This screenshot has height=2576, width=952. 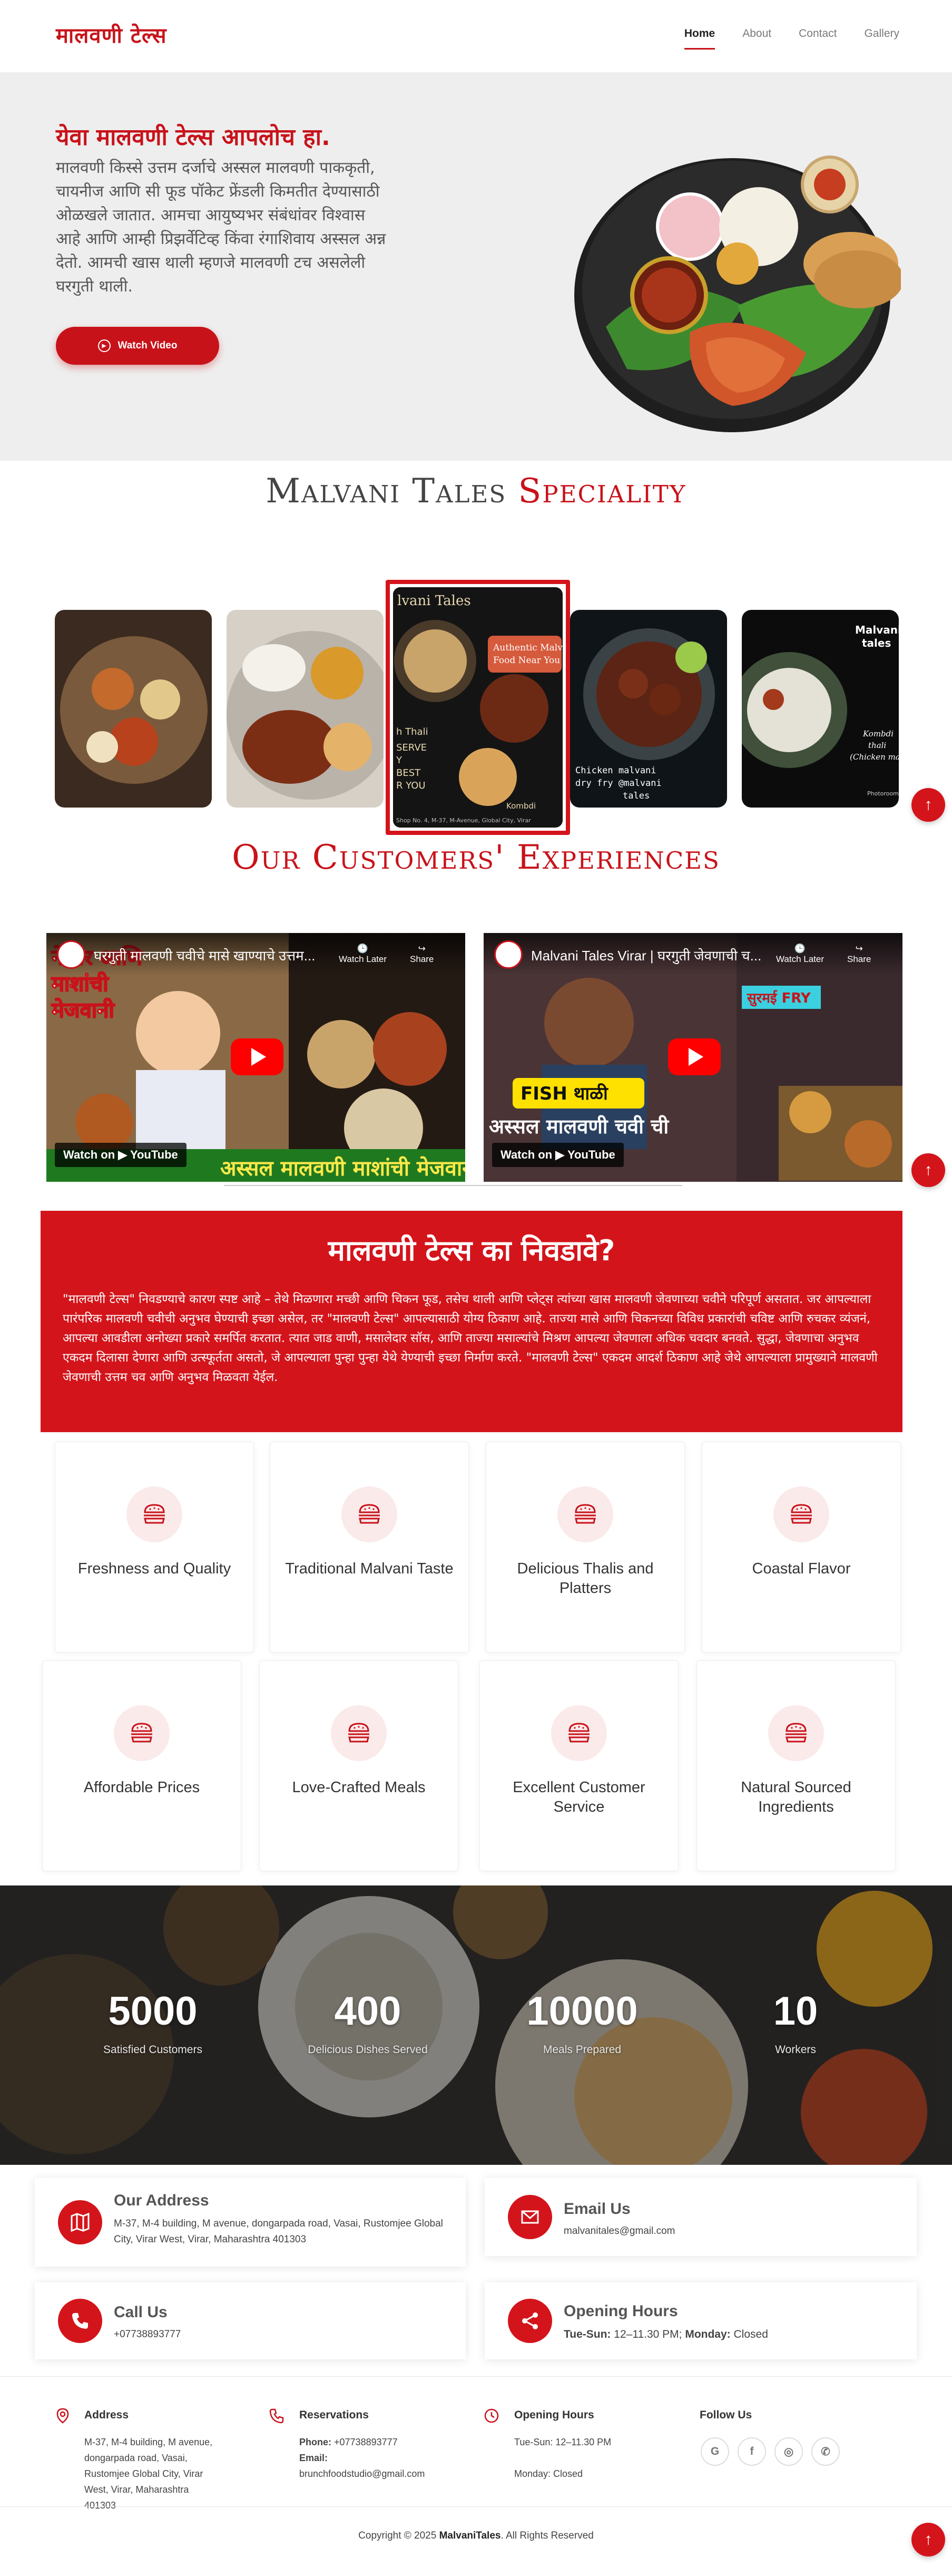 I want to click on call-text: +07738893777, so click(x=147, y=2334).